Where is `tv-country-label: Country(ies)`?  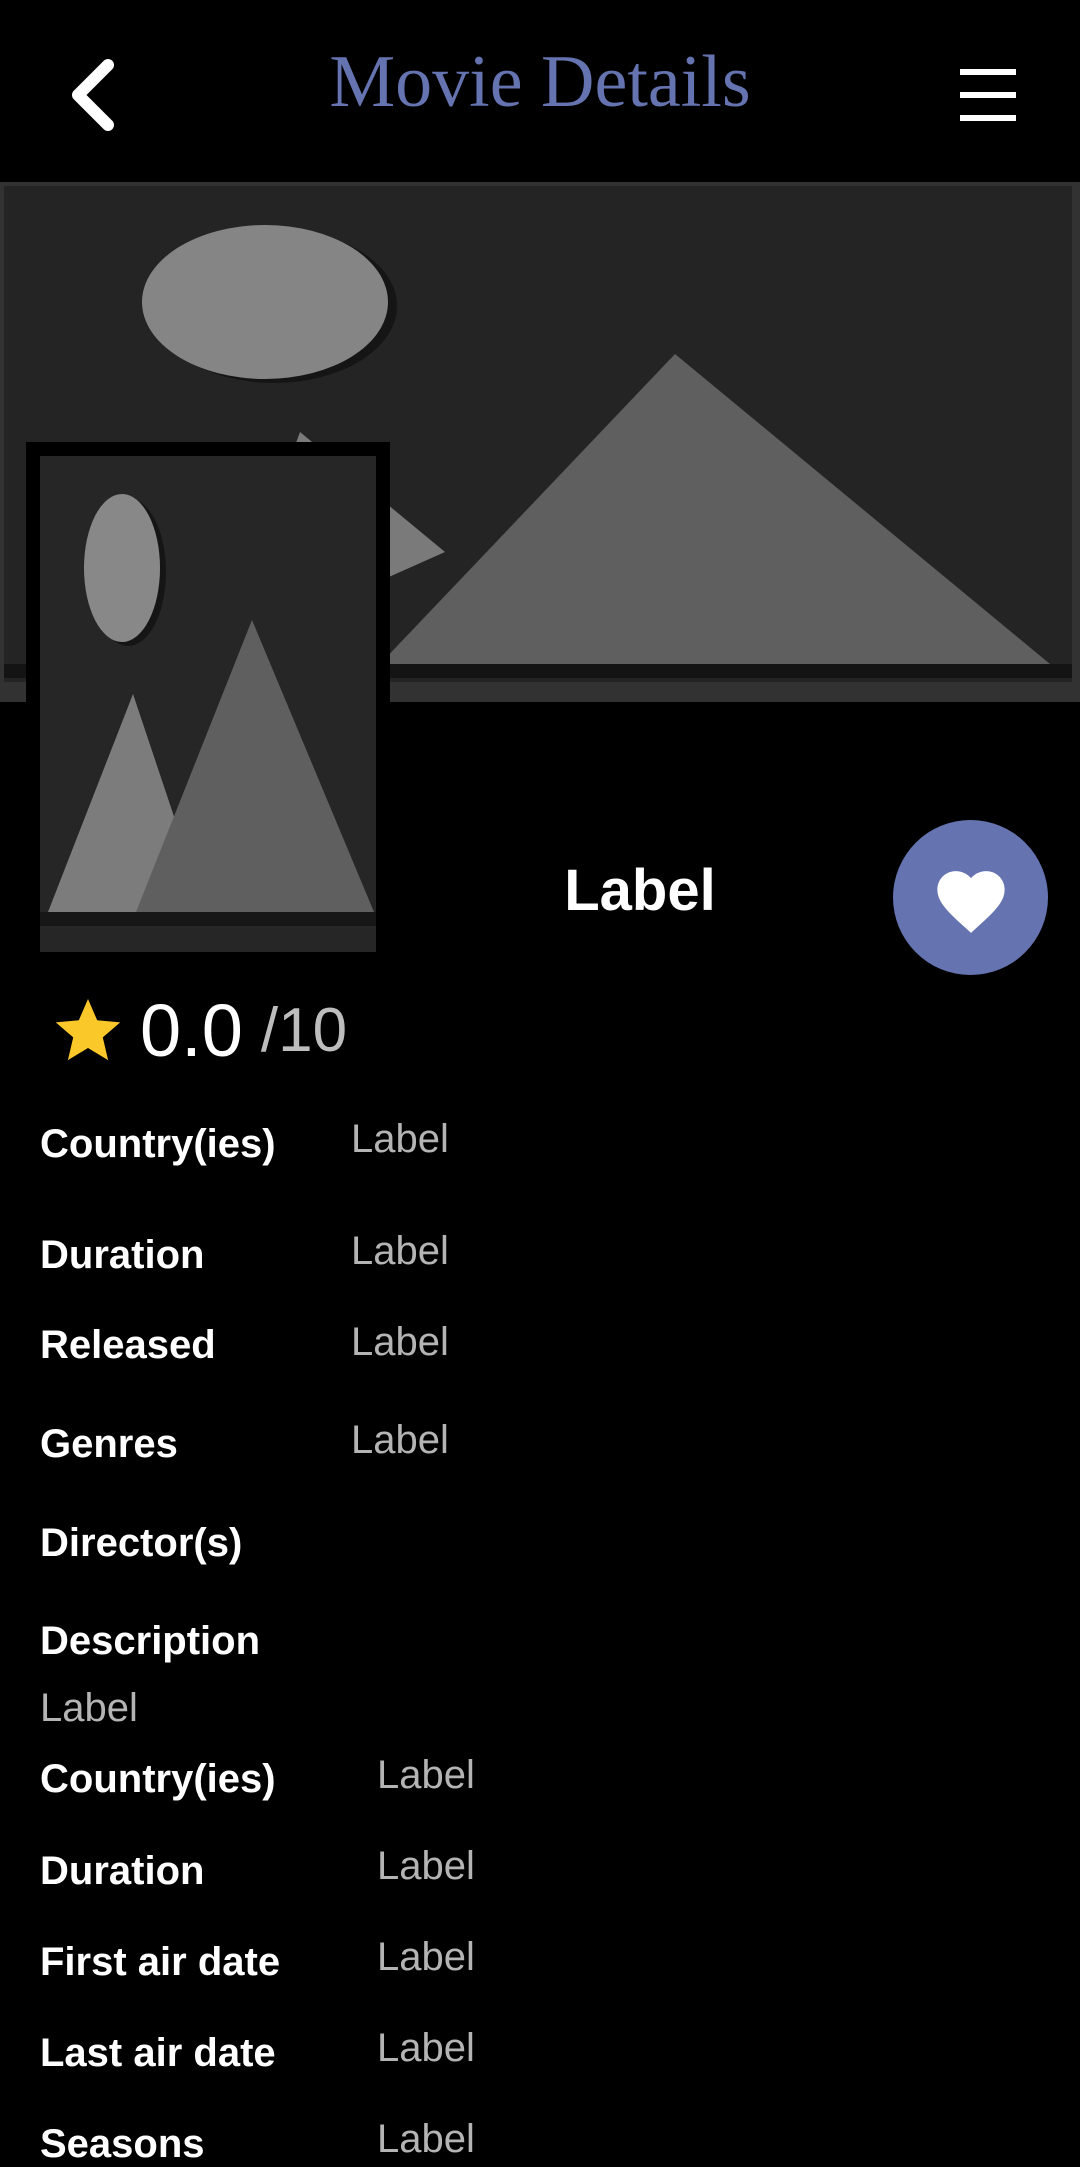
tv-country-label: Country(ies) is located at coordinates (158, 1779).